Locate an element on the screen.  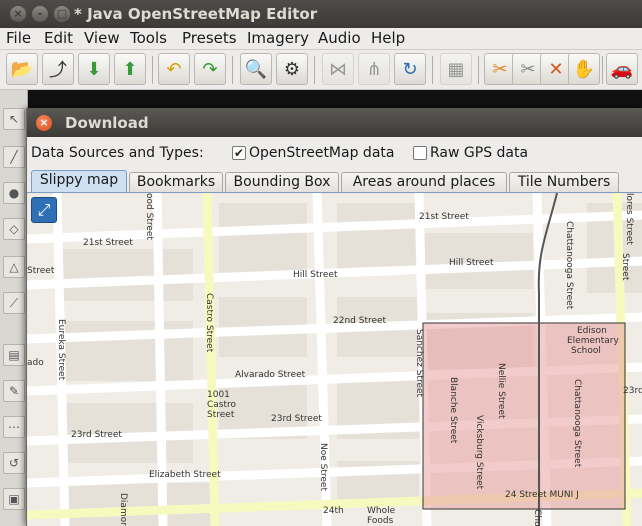
select-tool-icon: ↖ is located at coordinates (14, 119).